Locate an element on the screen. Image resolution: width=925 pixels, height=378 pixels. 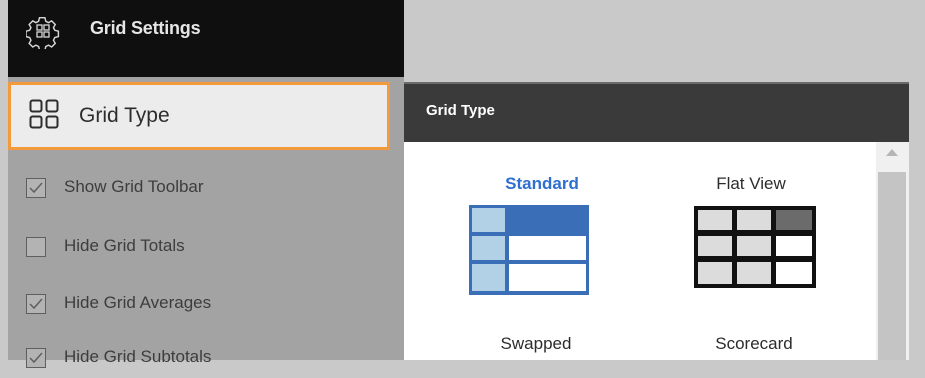
option-label: Hide Grid Averages is located at coordinates (138, 302).